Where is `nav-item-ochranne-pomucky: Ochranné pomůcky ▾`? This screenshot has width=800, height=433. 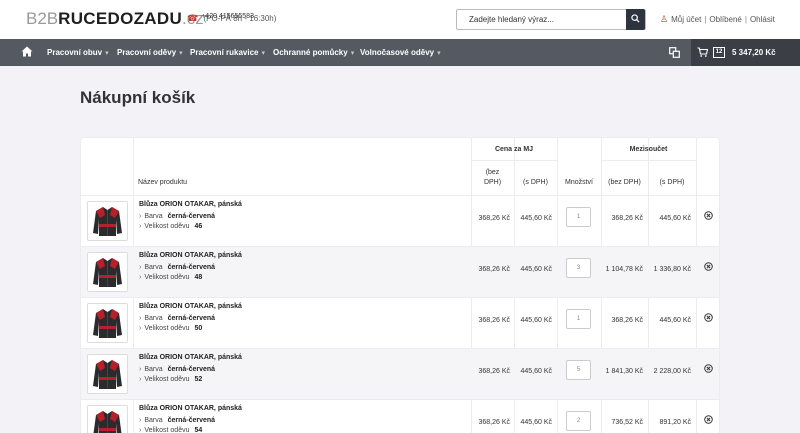
nav-item-ochranne-pomucky: Ochranné pomůcky ▾ is located at coordinates (313, 52).